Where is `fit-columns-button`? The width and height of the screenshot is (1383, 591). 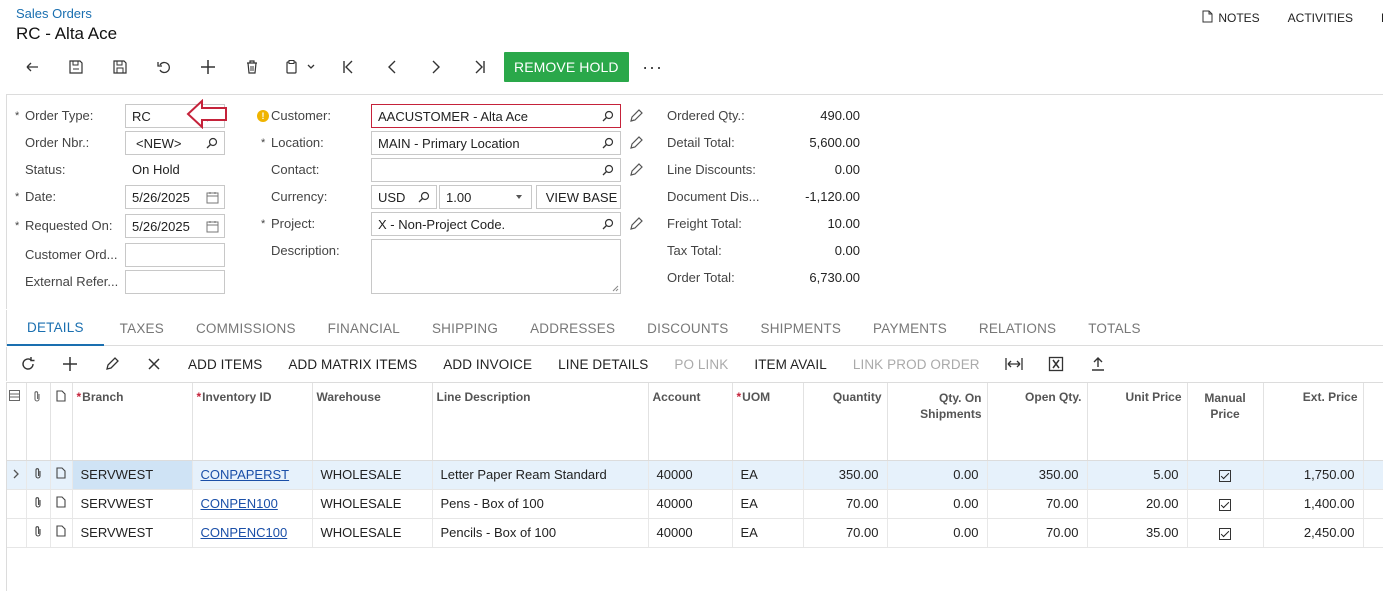
fit-columns-button is located at coordinates (1014, 364).